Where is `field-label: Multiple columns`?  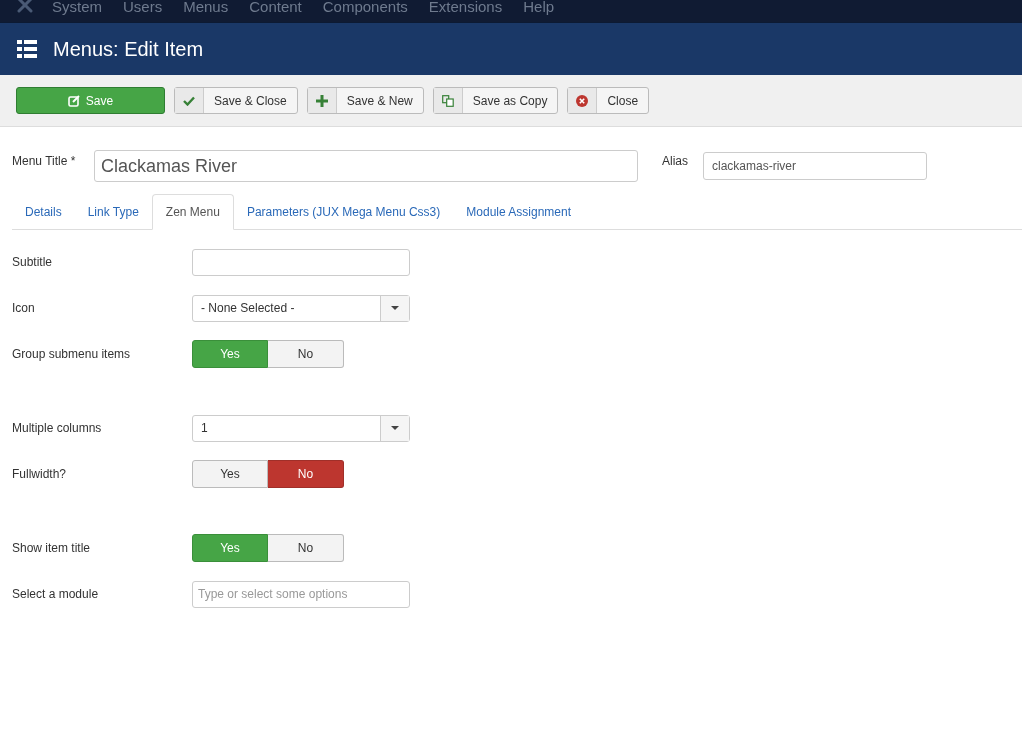 field-label: Multiple columns is located at coordinates (57, 428).